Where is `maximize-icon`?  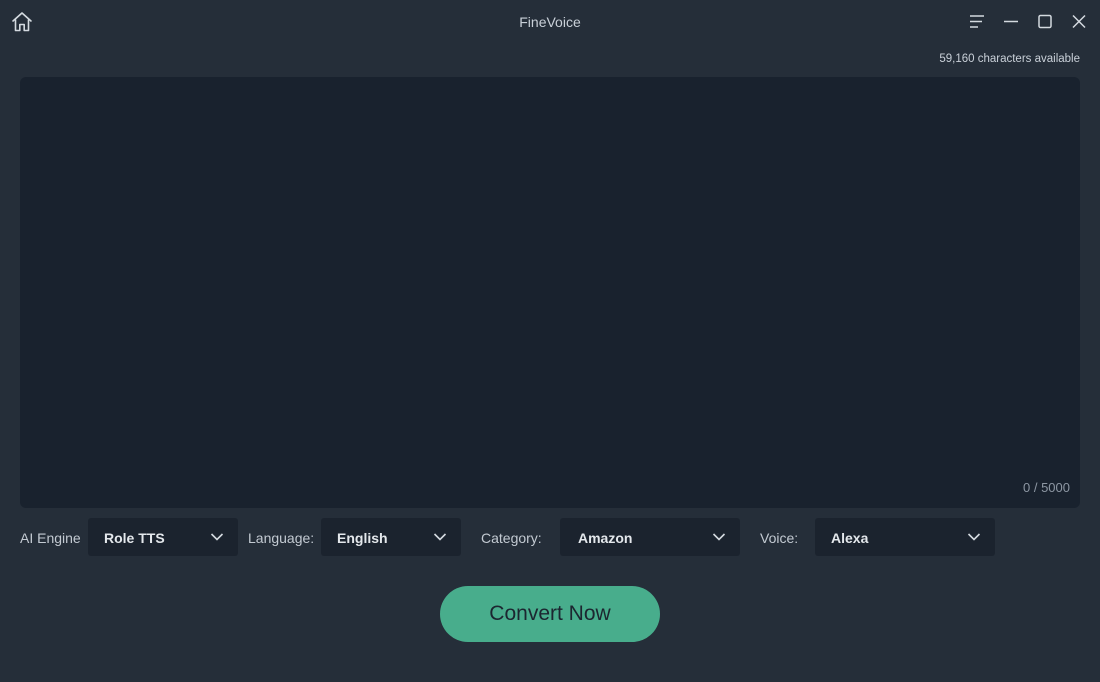
maximize-icon is located at coordinates (1045, 21).